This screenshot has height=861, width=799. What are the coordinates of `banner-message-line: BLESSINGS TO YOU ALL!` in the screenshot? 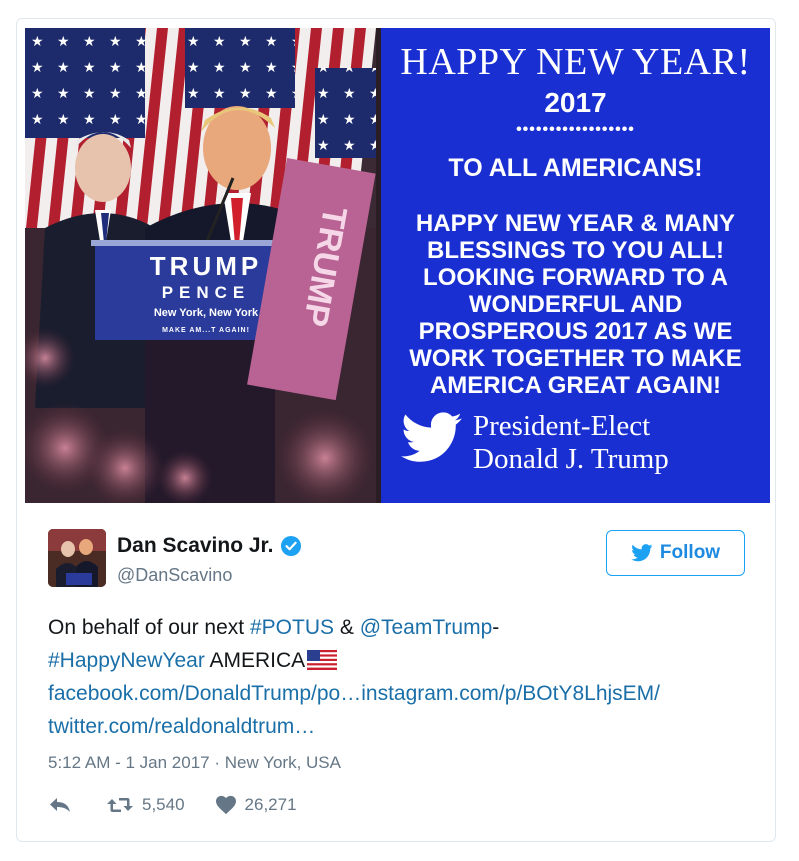 It's located at (575, 250).